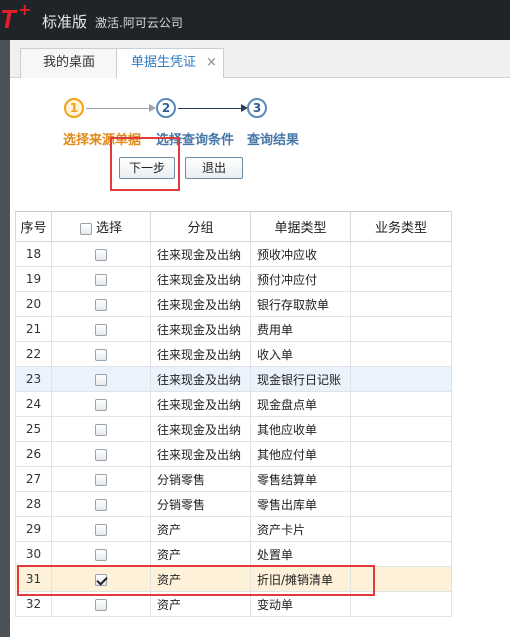  What do you see at coordinates (139, 22) in the screenshot?
I see `company-name: 激活.阿可云公司` at bounding box center [139, 22].